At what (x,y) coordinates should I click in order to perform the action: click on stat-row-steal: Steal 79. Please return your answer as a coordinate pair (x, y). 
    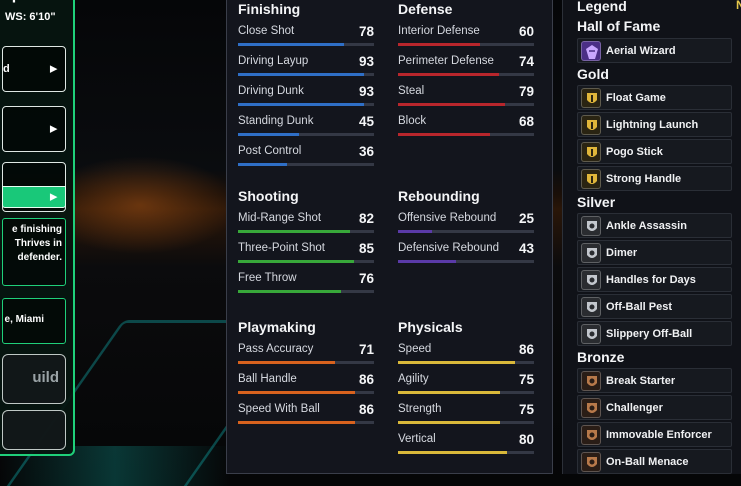
    Looking at the image, I should click on (467, 97).